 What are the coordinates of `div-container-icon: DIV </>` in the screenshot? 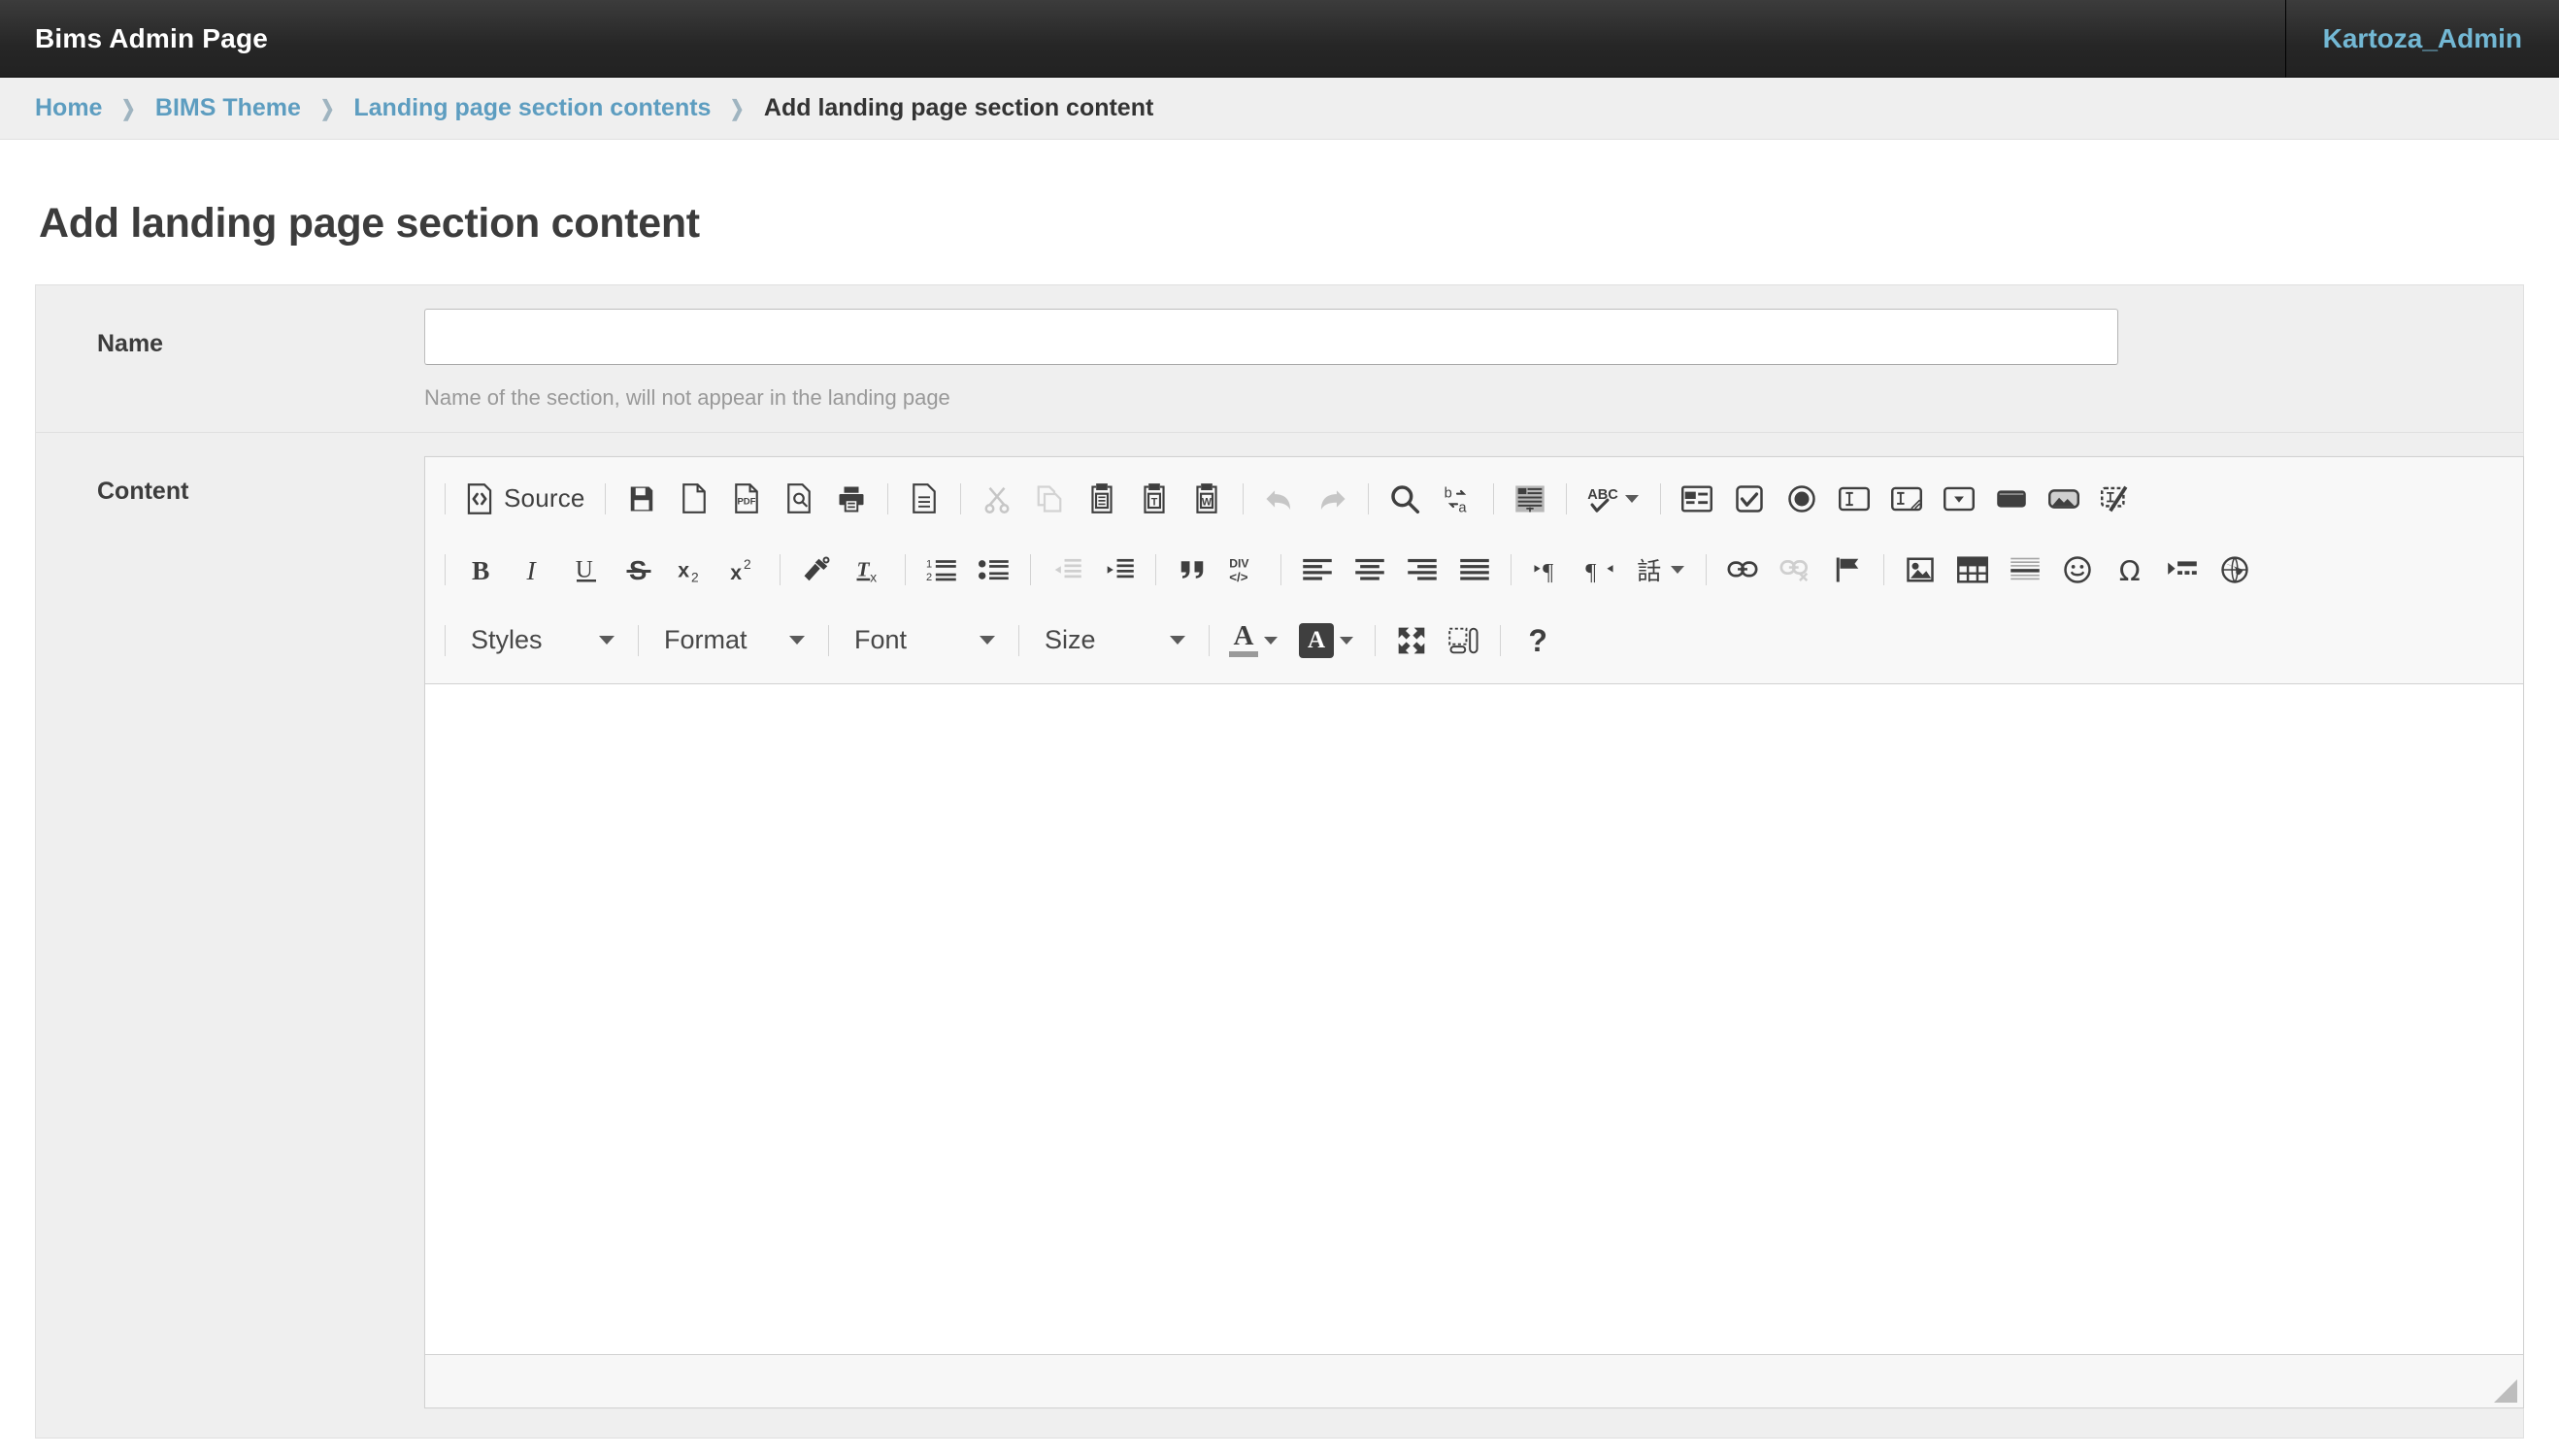 It's located at (1244, 570).